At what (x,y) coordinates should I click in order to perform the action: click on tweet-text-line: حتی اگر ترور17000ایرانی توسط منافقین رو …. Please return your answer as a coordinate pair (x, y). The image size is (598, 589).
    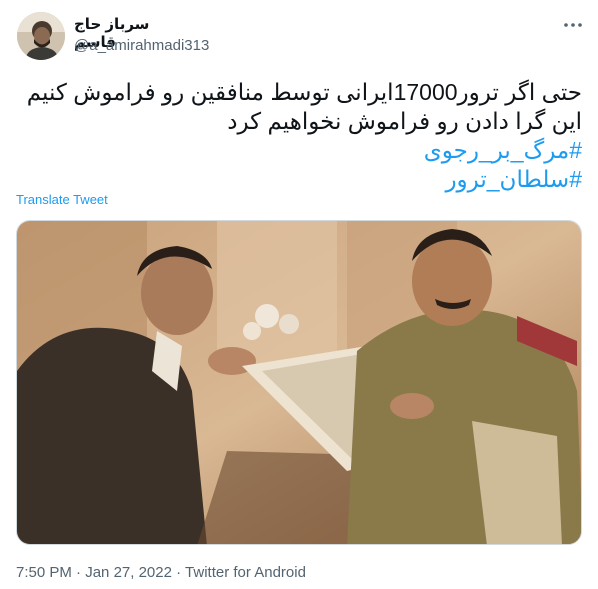
    Looking at the image, I should click on (304, 92).